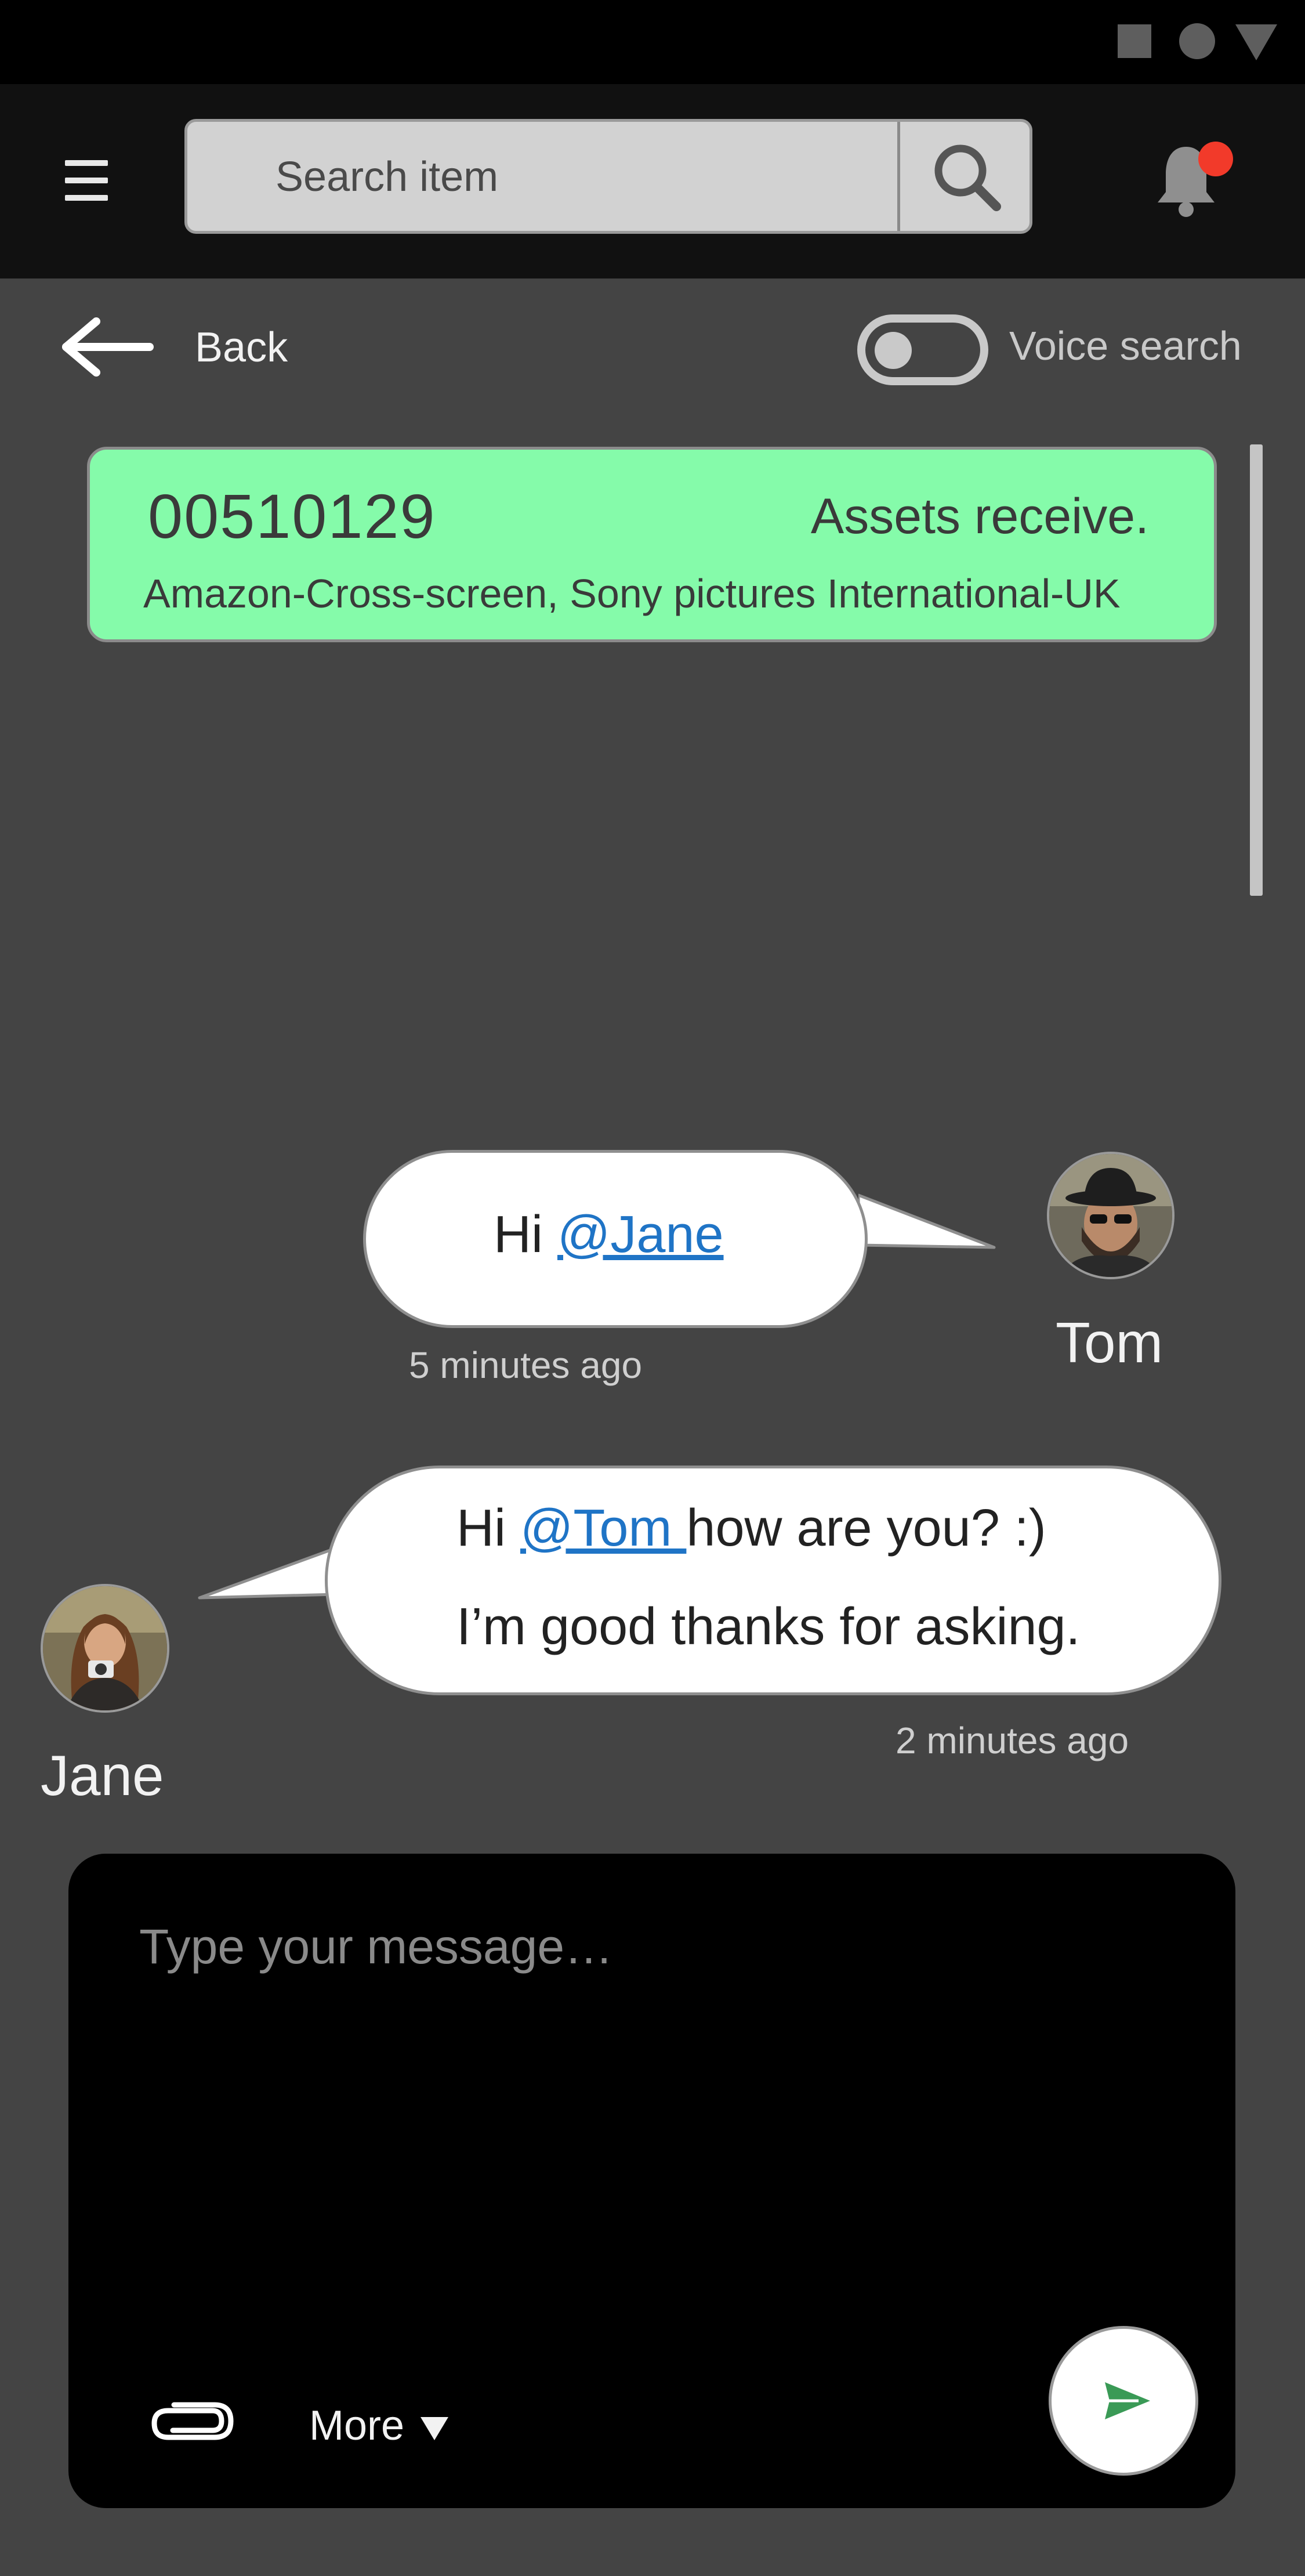  What do you see at coordinates (866, 1528) in the screenshot?
I see `jane-message-suffix: how are you? :)` at bounding box center [866, 1528].